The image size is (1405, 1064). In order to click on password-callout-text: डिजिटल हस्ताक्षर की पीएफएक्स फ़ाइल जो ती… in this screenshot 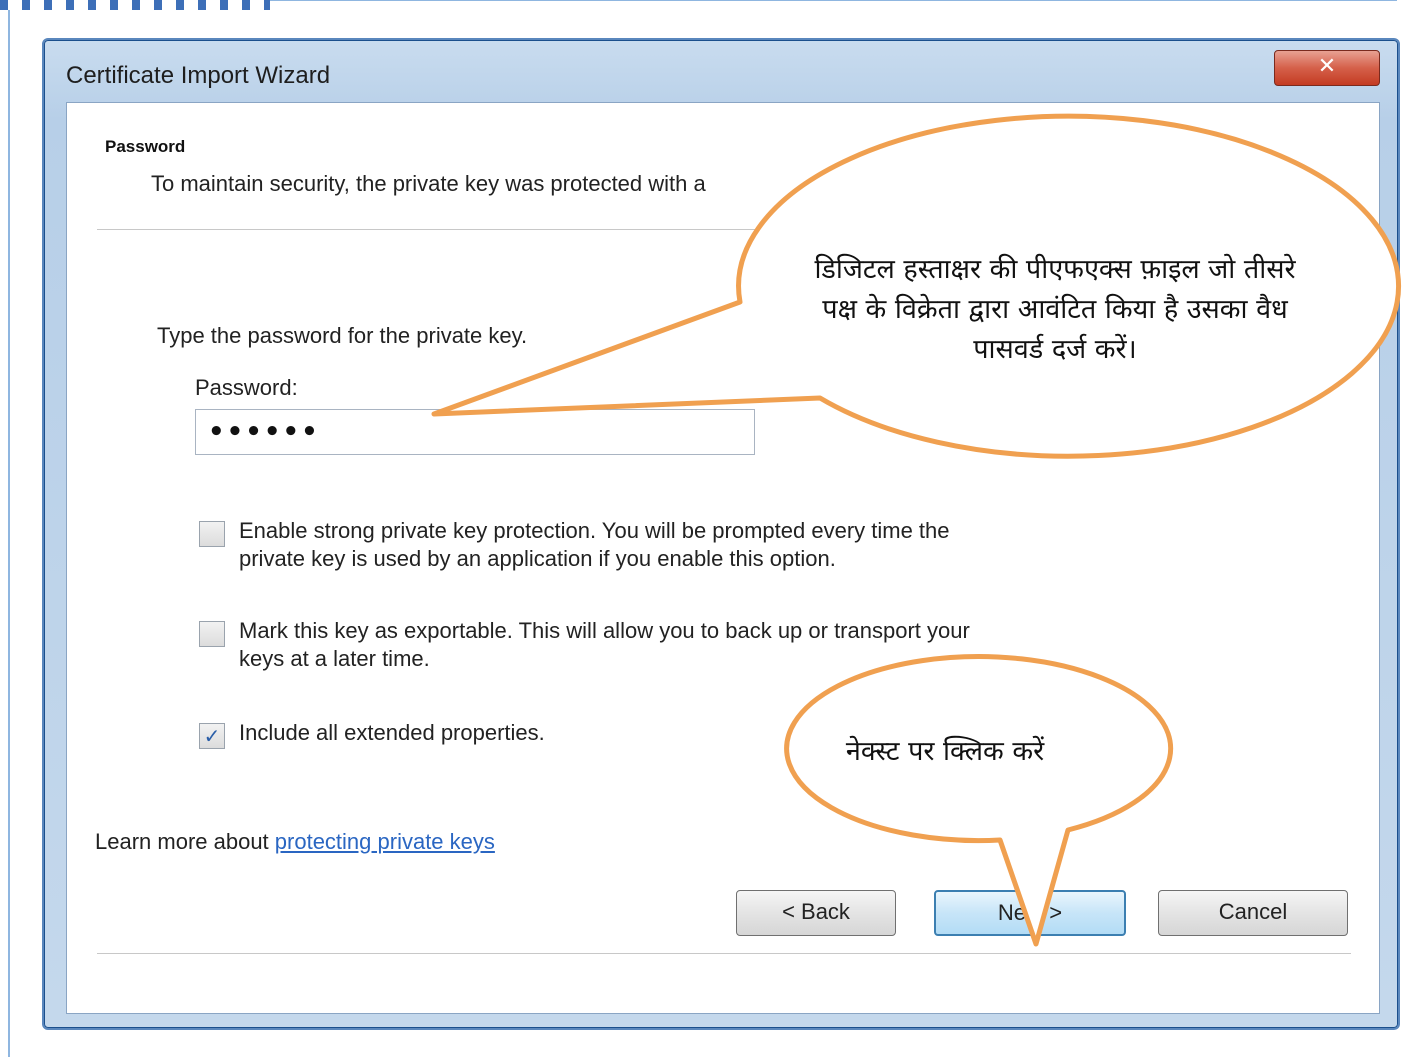, I will do `click(1055, 309)`.